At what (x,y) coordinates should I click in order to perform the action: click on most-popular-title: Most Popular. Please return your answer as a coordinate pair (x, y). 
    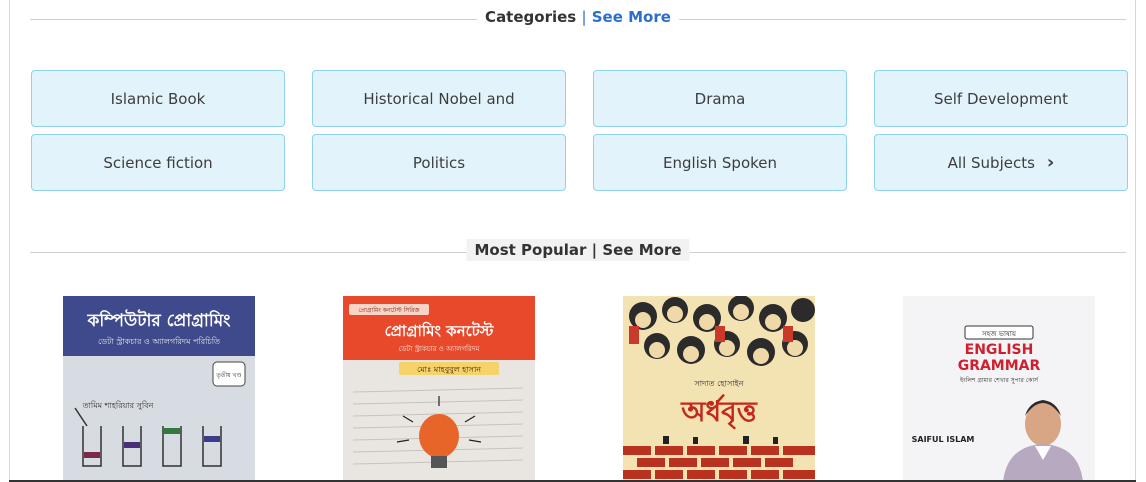
    Looking at the image, I should click on (530, 250).